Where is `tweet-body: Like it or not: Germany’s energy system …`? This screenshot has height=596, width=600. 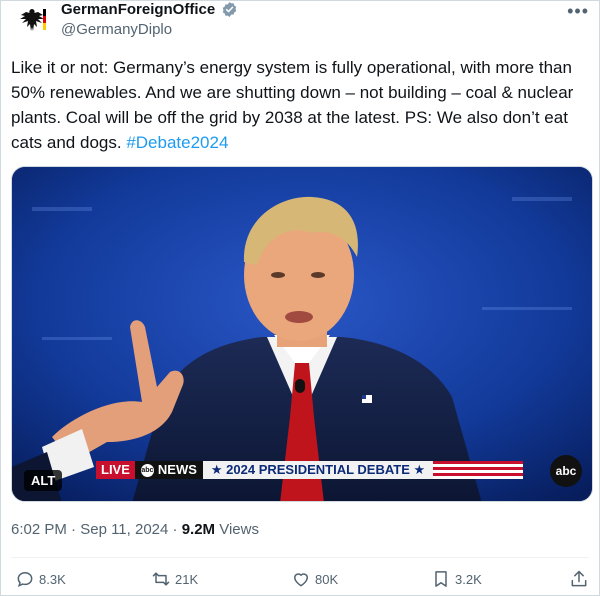 tweet-body: Like it or not: Germany’s energy system … is located at coordinates (292, 105).